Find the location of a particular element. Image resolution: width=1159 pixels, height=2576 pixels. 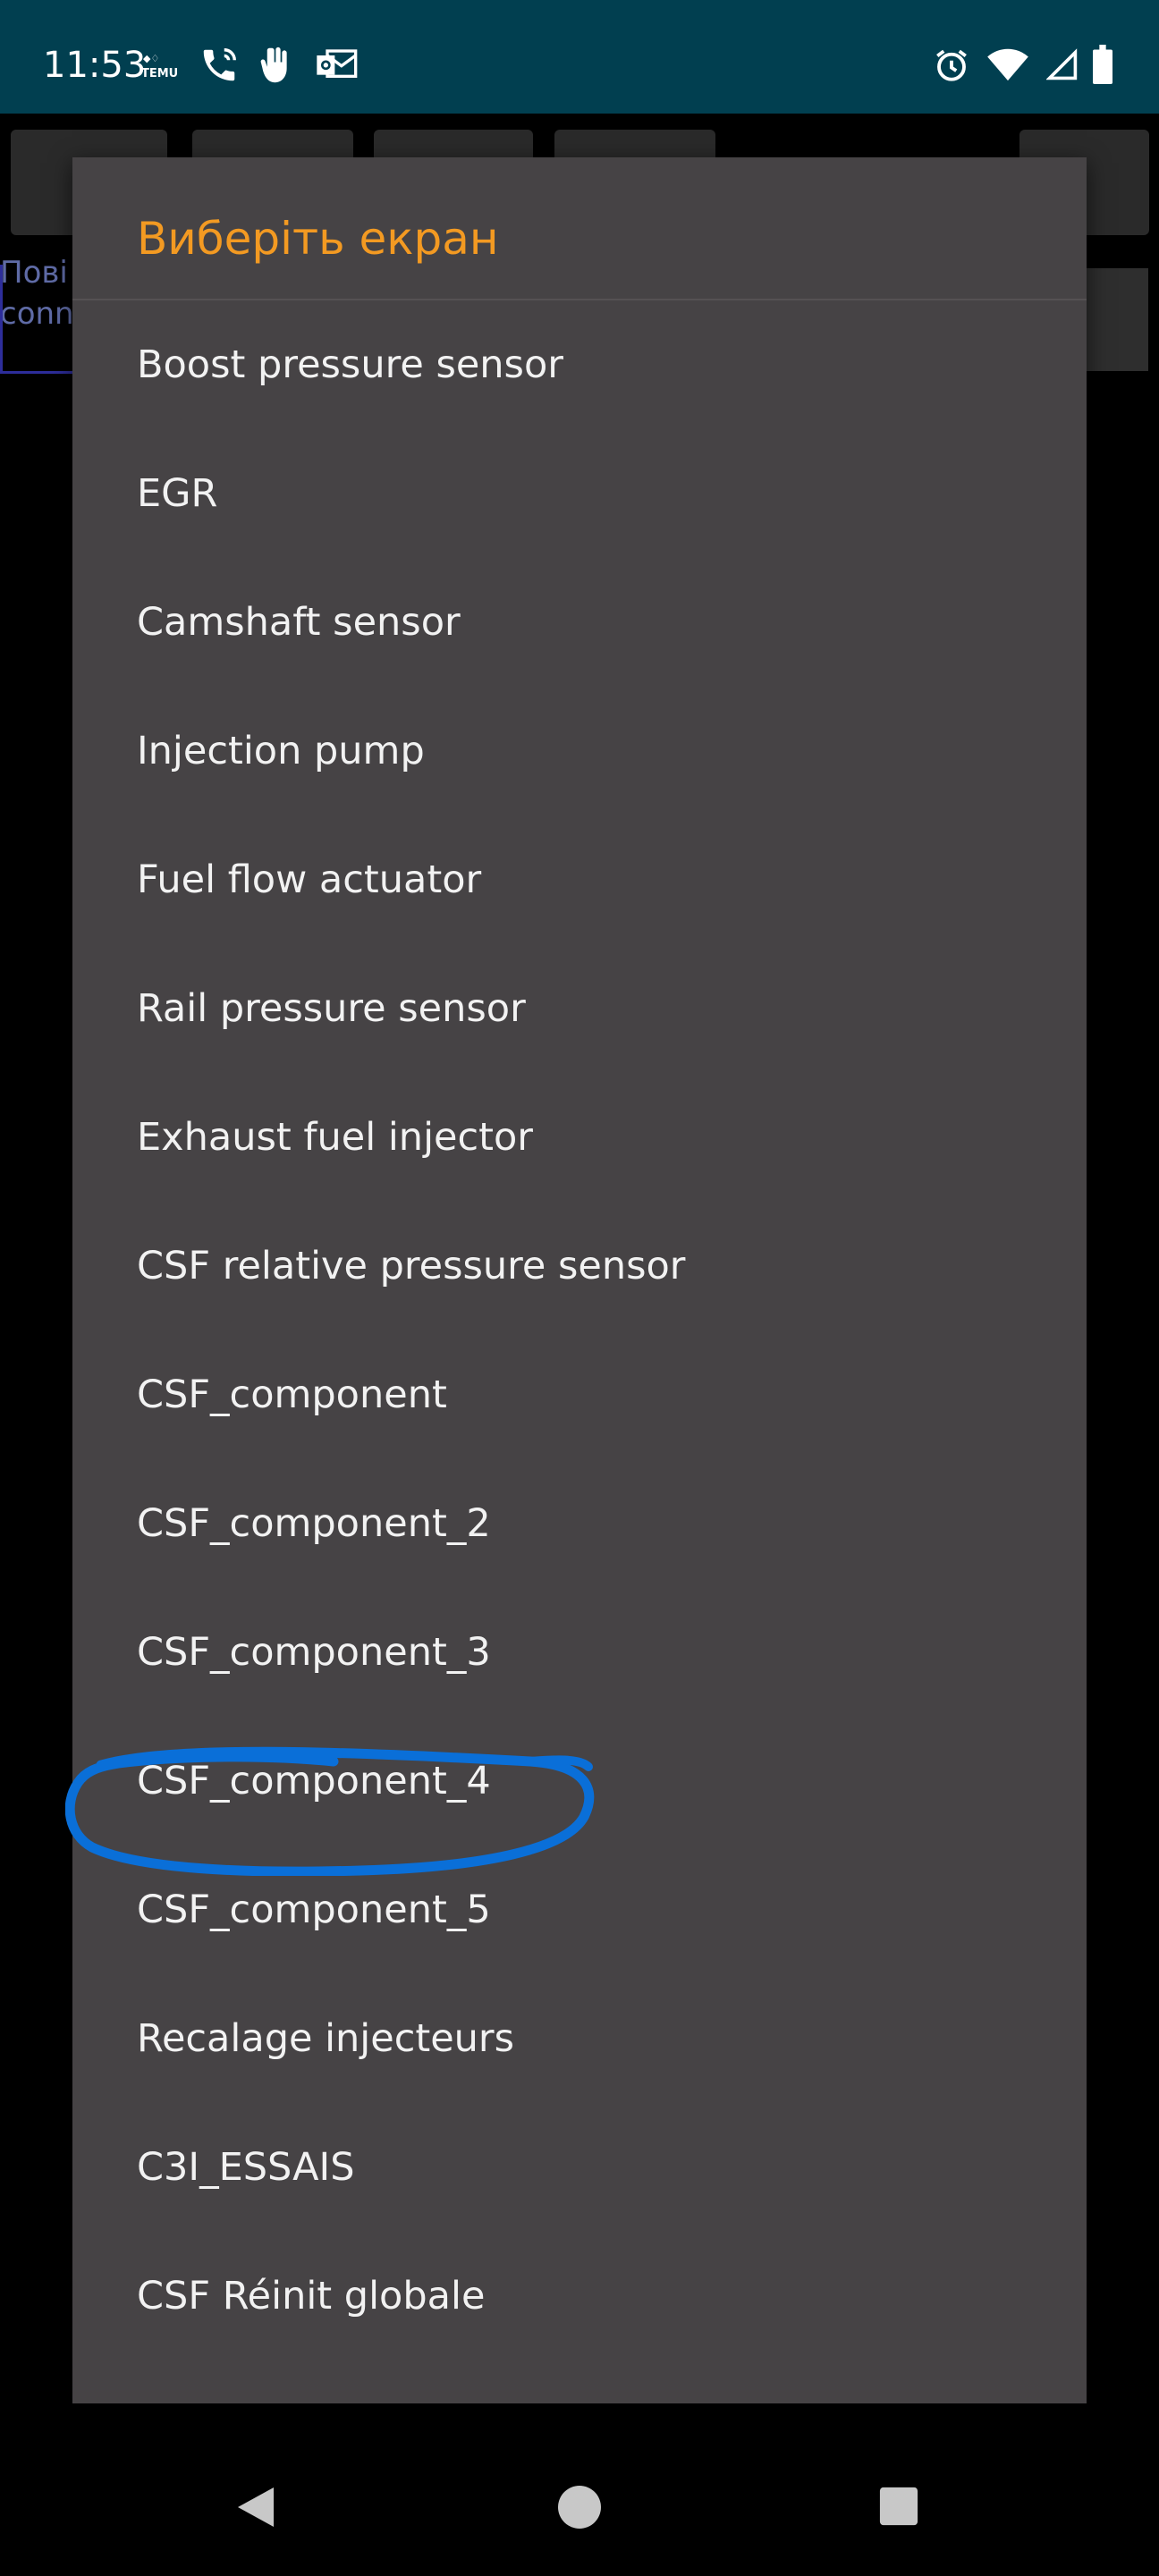

list-item-boost-pressure-sensor: Boost pressure sensor is located at coordinates (579, 364).